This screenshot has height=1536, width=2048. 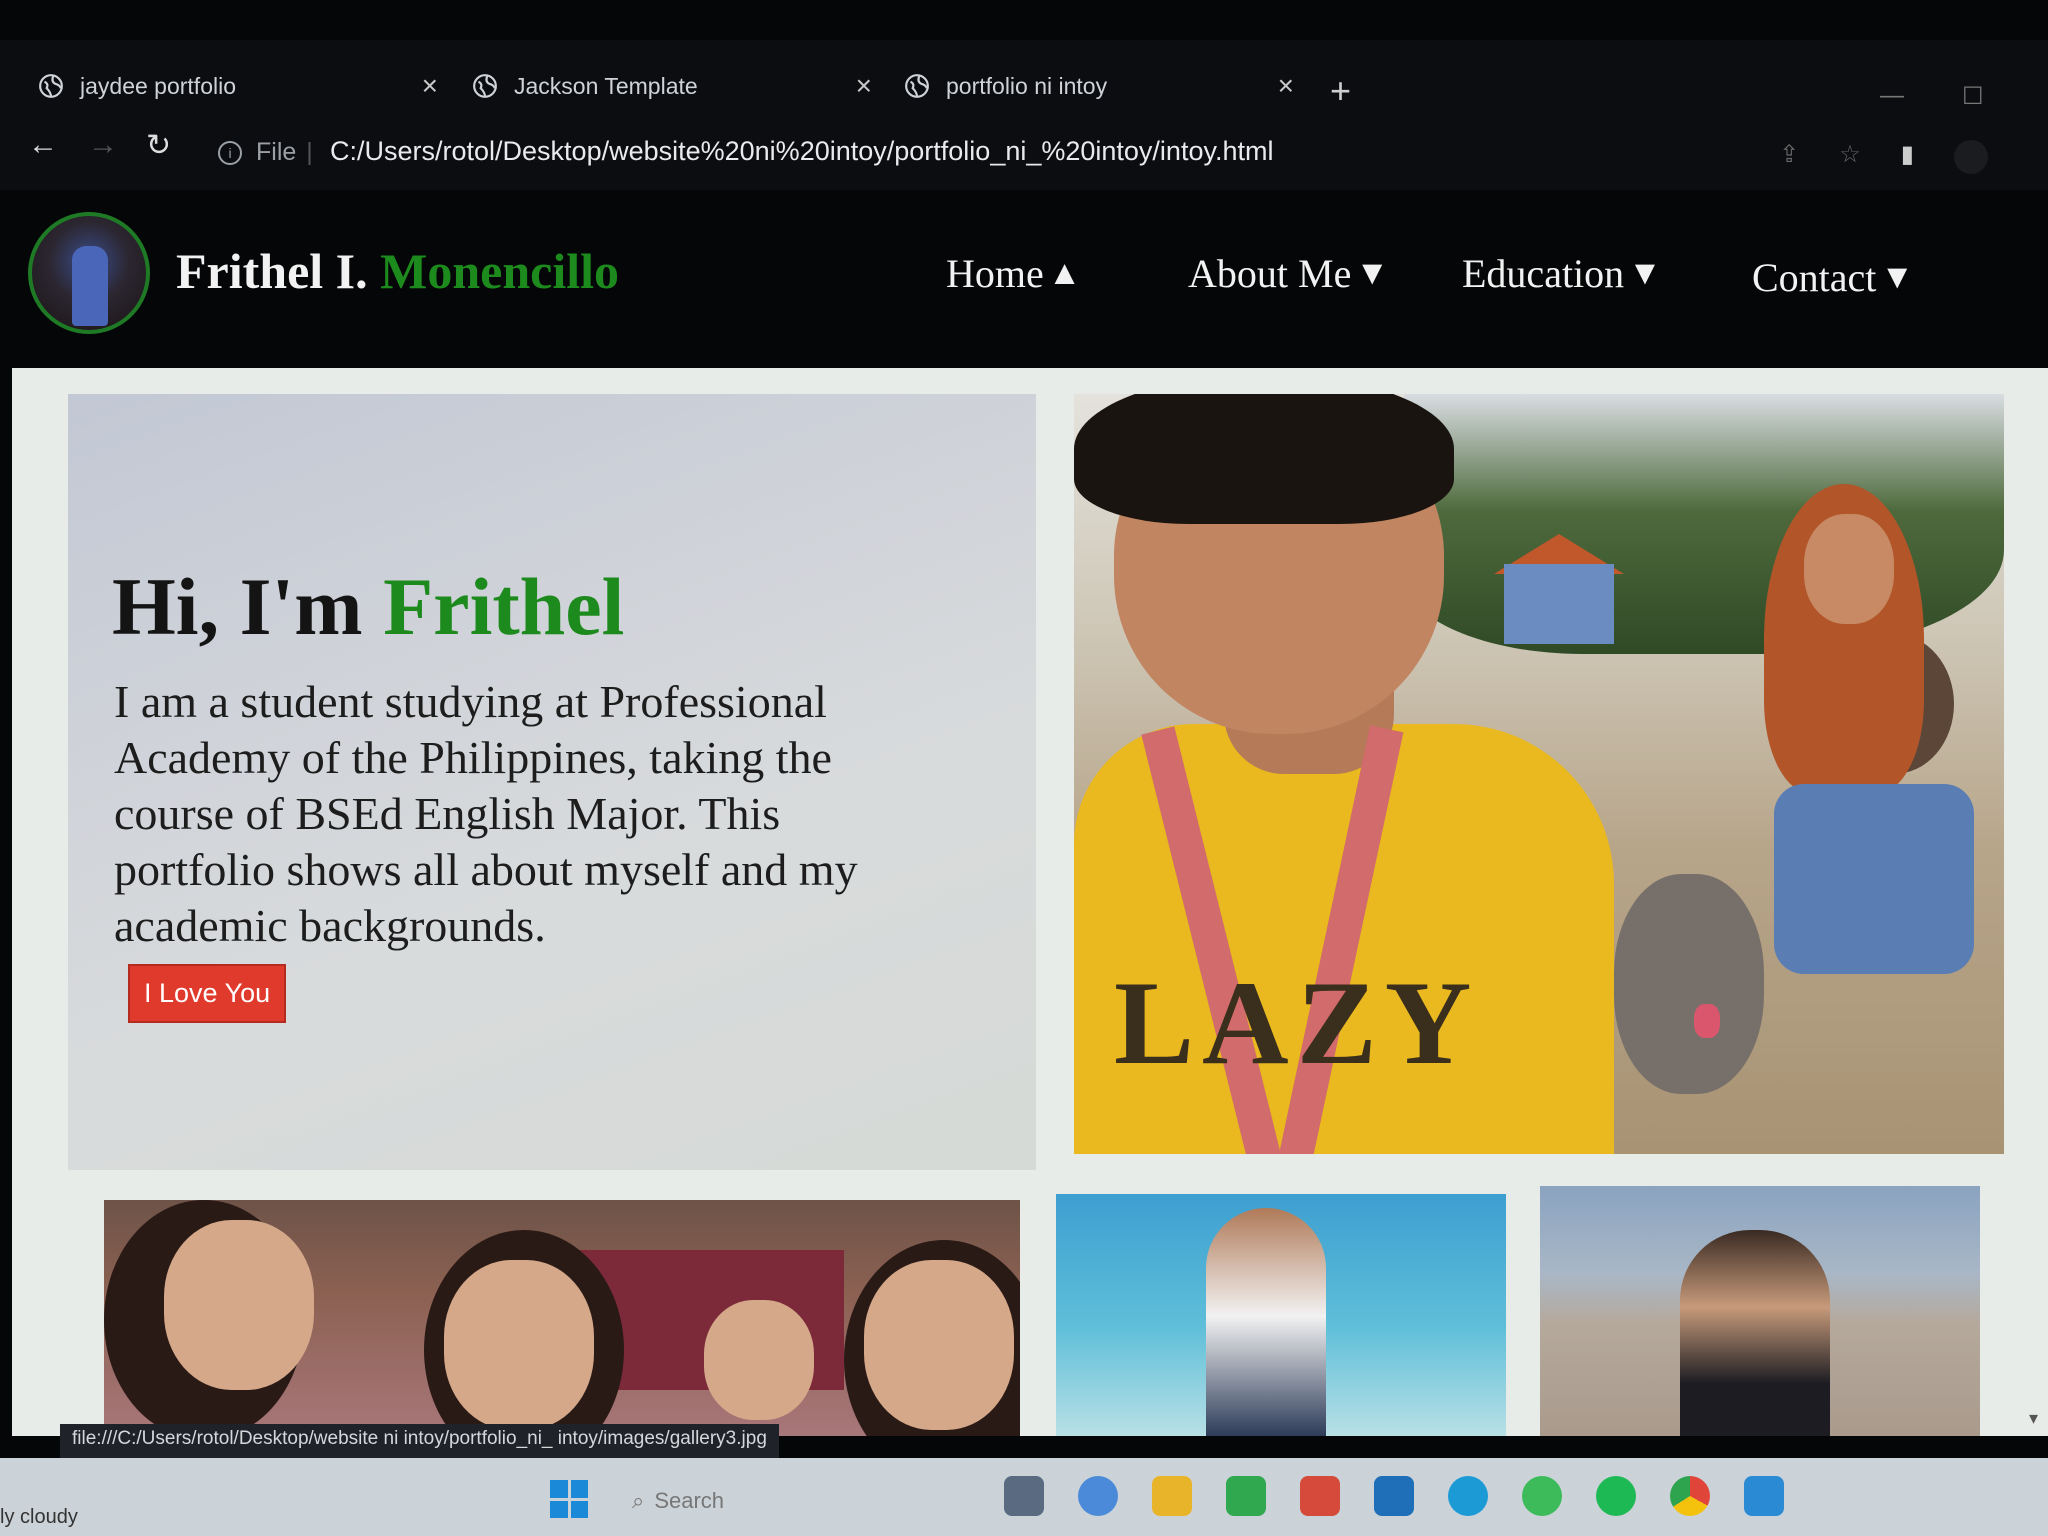 I want to click on file-label: File, so click(x=276, y=152).